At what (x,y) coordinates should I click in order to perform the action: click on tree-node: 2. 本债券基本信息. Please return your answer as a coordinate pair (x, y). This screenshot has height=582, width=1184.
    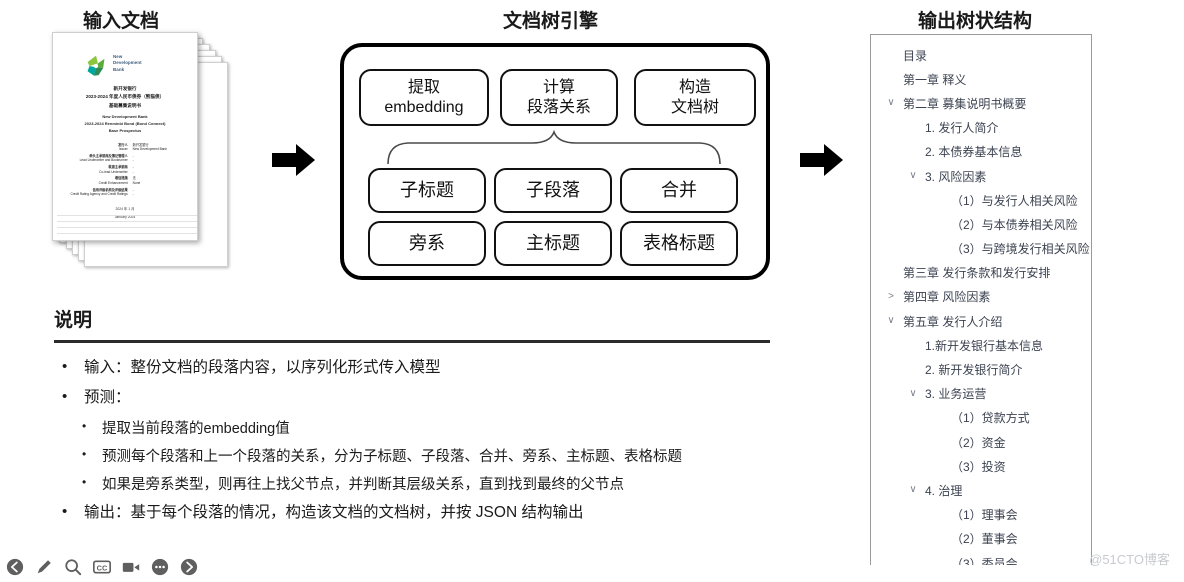
    Looking at the image, I should click on (981, 152).